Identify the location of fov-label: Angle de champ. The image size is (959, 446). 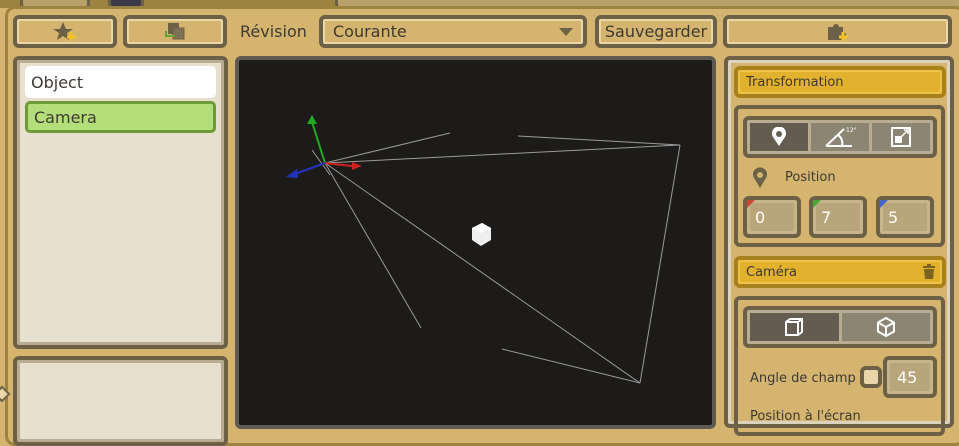
(803, 378).